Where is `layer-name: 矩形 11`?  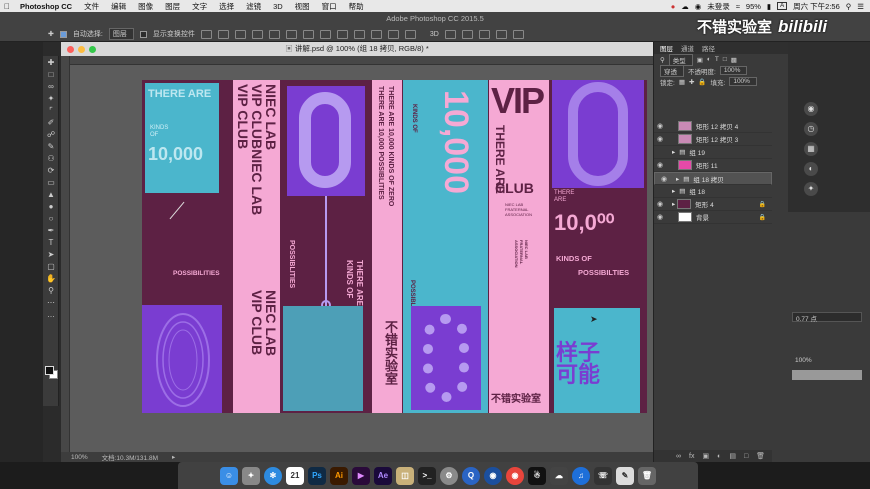
layer-name: 矩形 11 is located at coordinates (707, 165).